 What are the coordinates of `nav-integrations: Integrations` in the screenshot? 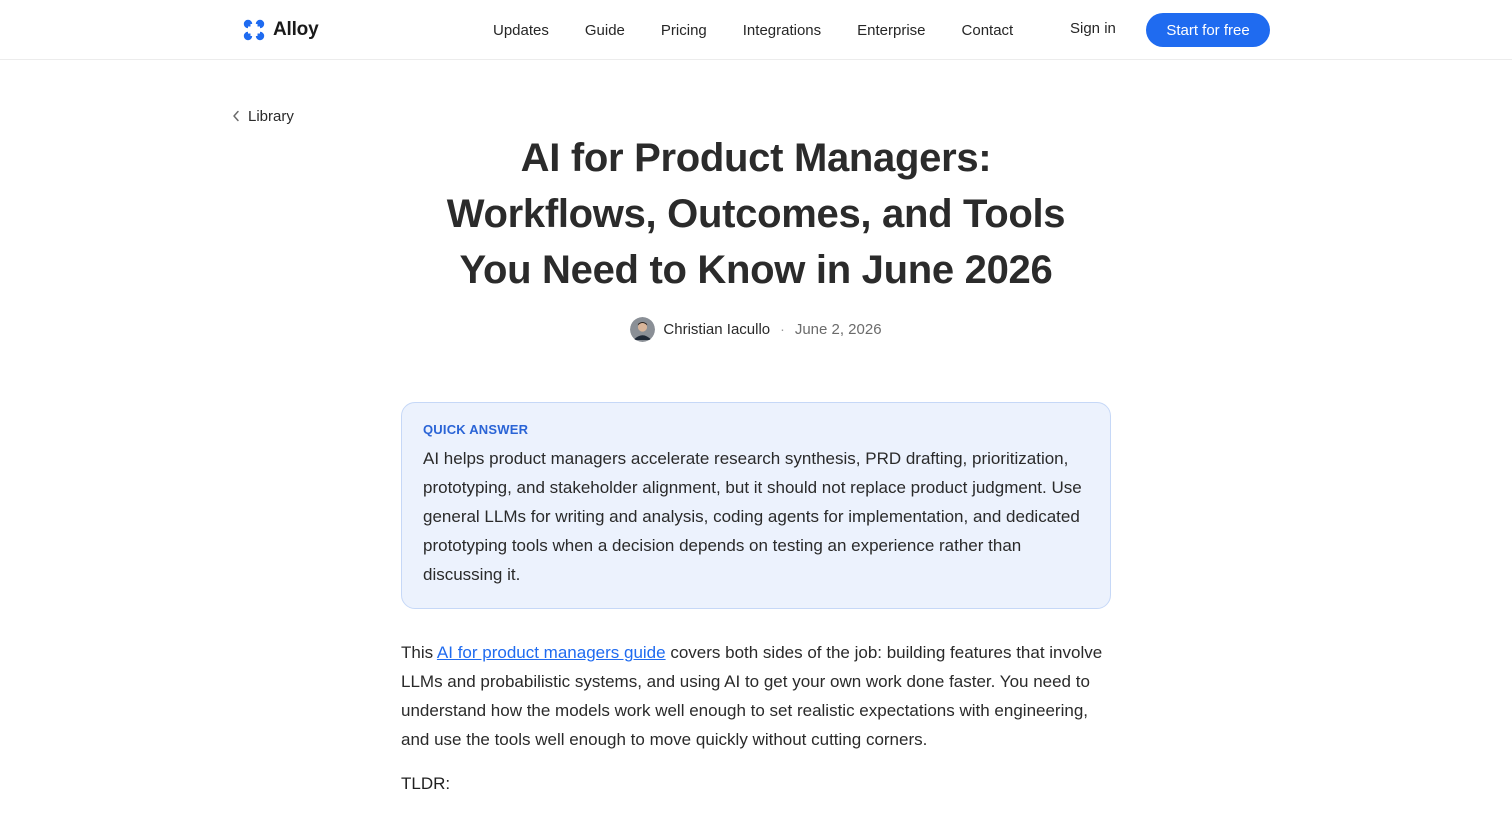 It's located at (782, 30).